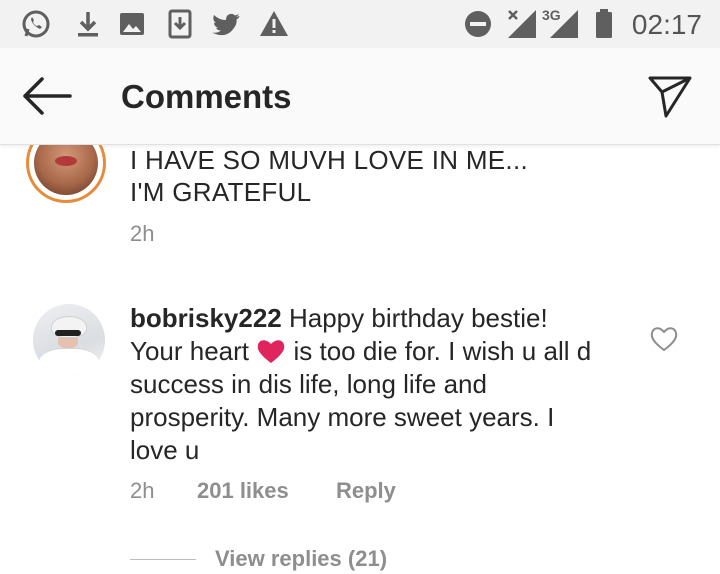  What do you see at coordinates (670, 96) in the screenshot?
I see `direct-send-icon` at bounding box center [670, 96].